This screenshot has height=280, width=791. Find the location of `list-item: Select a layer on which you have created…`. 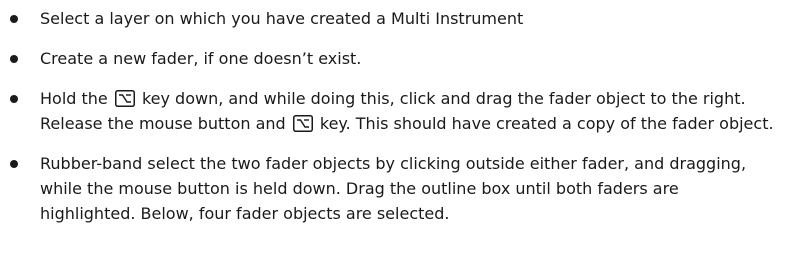

list-item: Select a layer on which you have created… is located at coordinates (395, 18).